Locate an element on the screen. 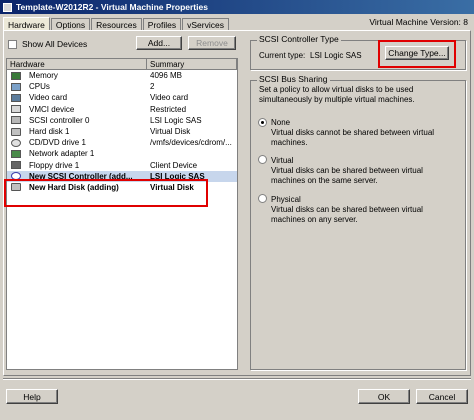 The height and width of the screenshot is (420, 474). row-summary: Video card is located at coordinates (169, 98).